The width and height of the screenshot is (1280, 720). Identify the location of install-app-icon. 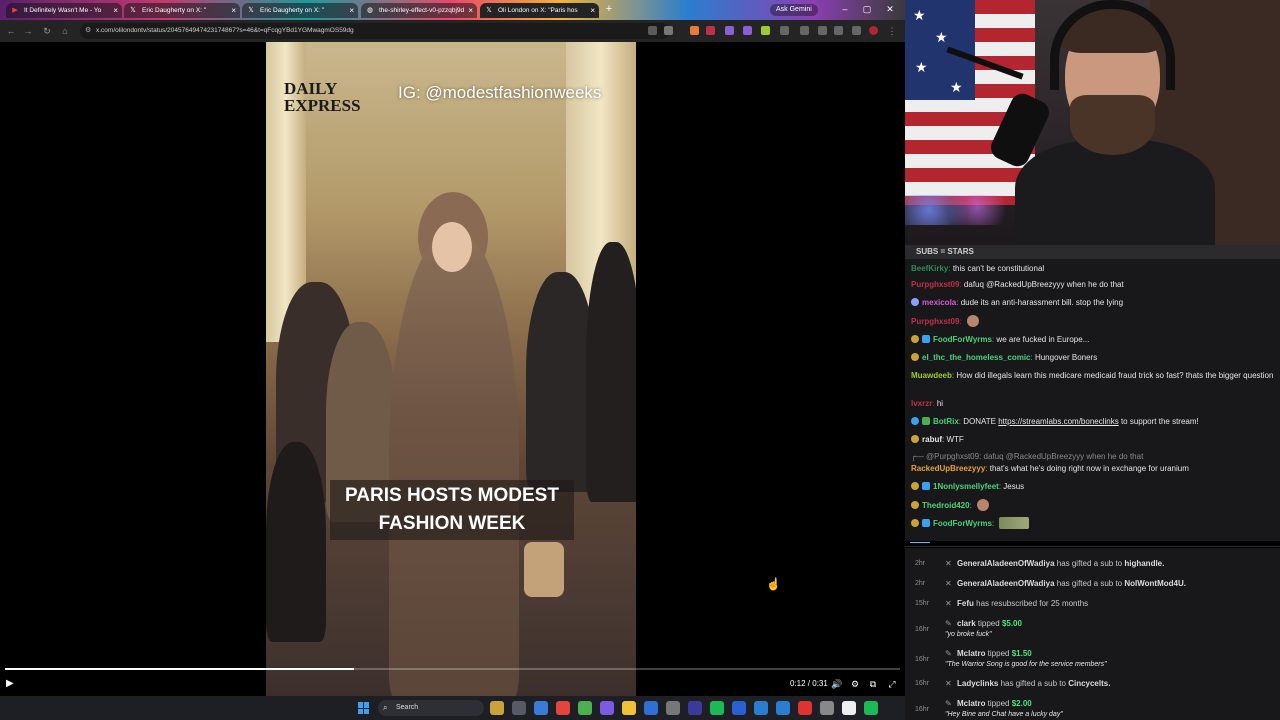
(652, 30).